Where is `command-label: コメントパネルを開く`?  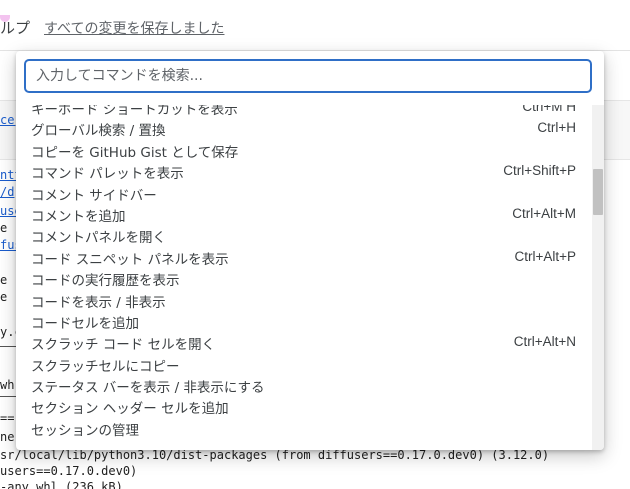 command-label: コメントパネルを開く is located at coordinates (98, 238).